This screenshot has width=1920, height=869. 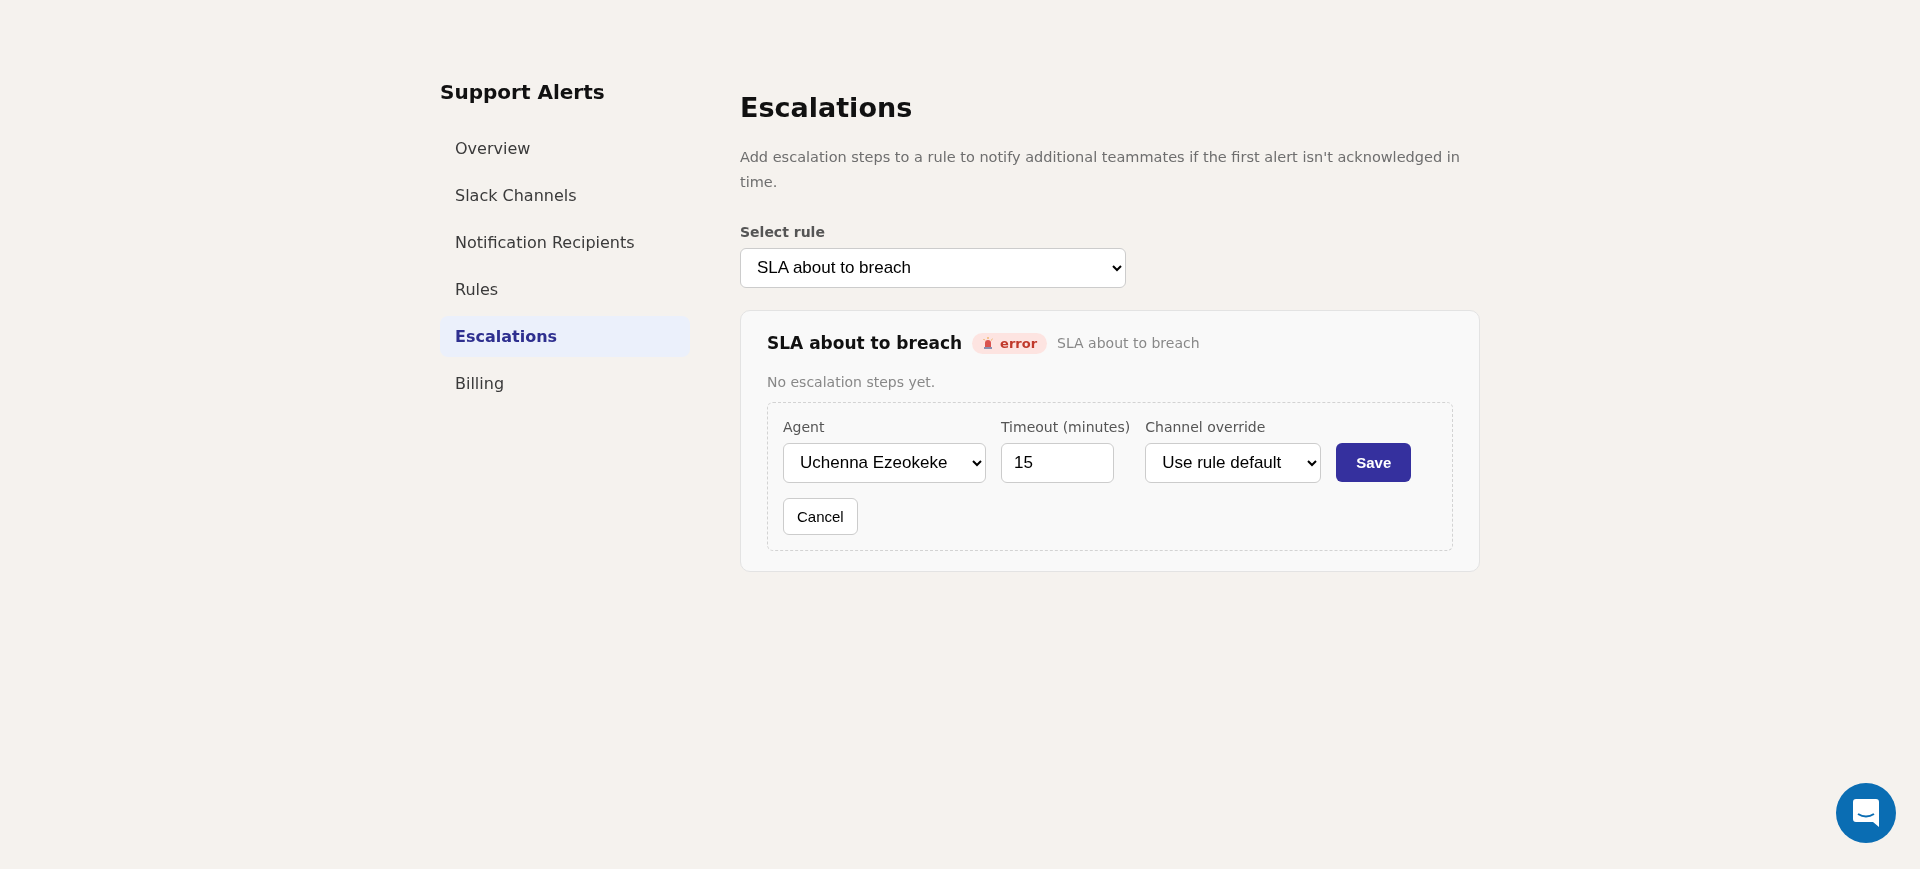 What do you see at coordinates (820, 516) in the screenshot?
I see `cancel-button: Cancel` at bounding box center [820, 516].